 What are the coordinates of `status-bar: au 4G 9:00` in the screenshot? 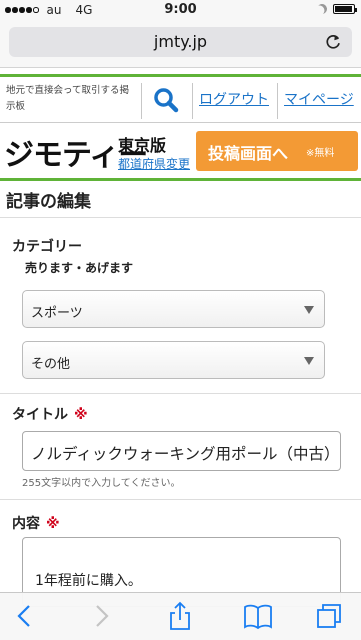 It's located at (180, 10).